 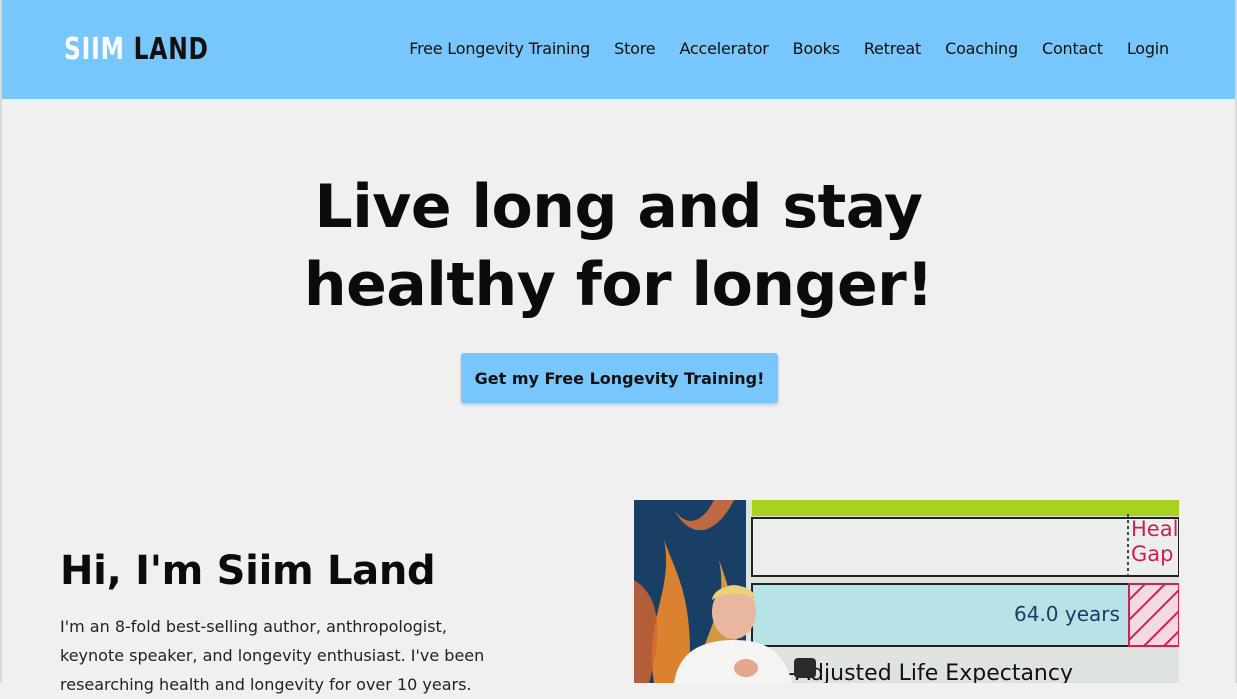 What do you see at coordinates (965, 547) in the screenshot?
I see `slide-top-box` at bounding box center [965, 547].